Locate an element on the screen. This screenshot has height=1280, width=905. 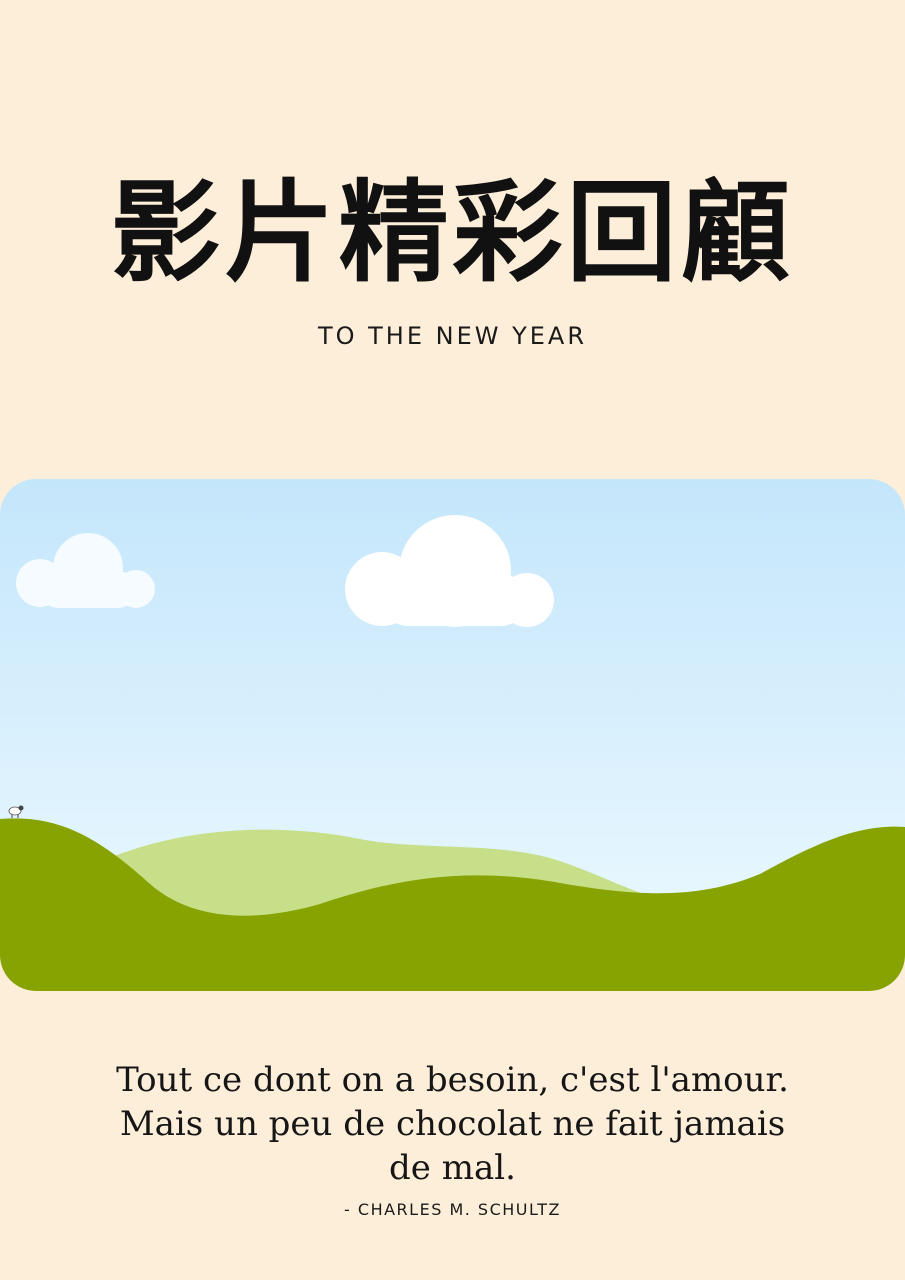
poster-title: 影片精彩回顧 is located at coordinates (452, 233).